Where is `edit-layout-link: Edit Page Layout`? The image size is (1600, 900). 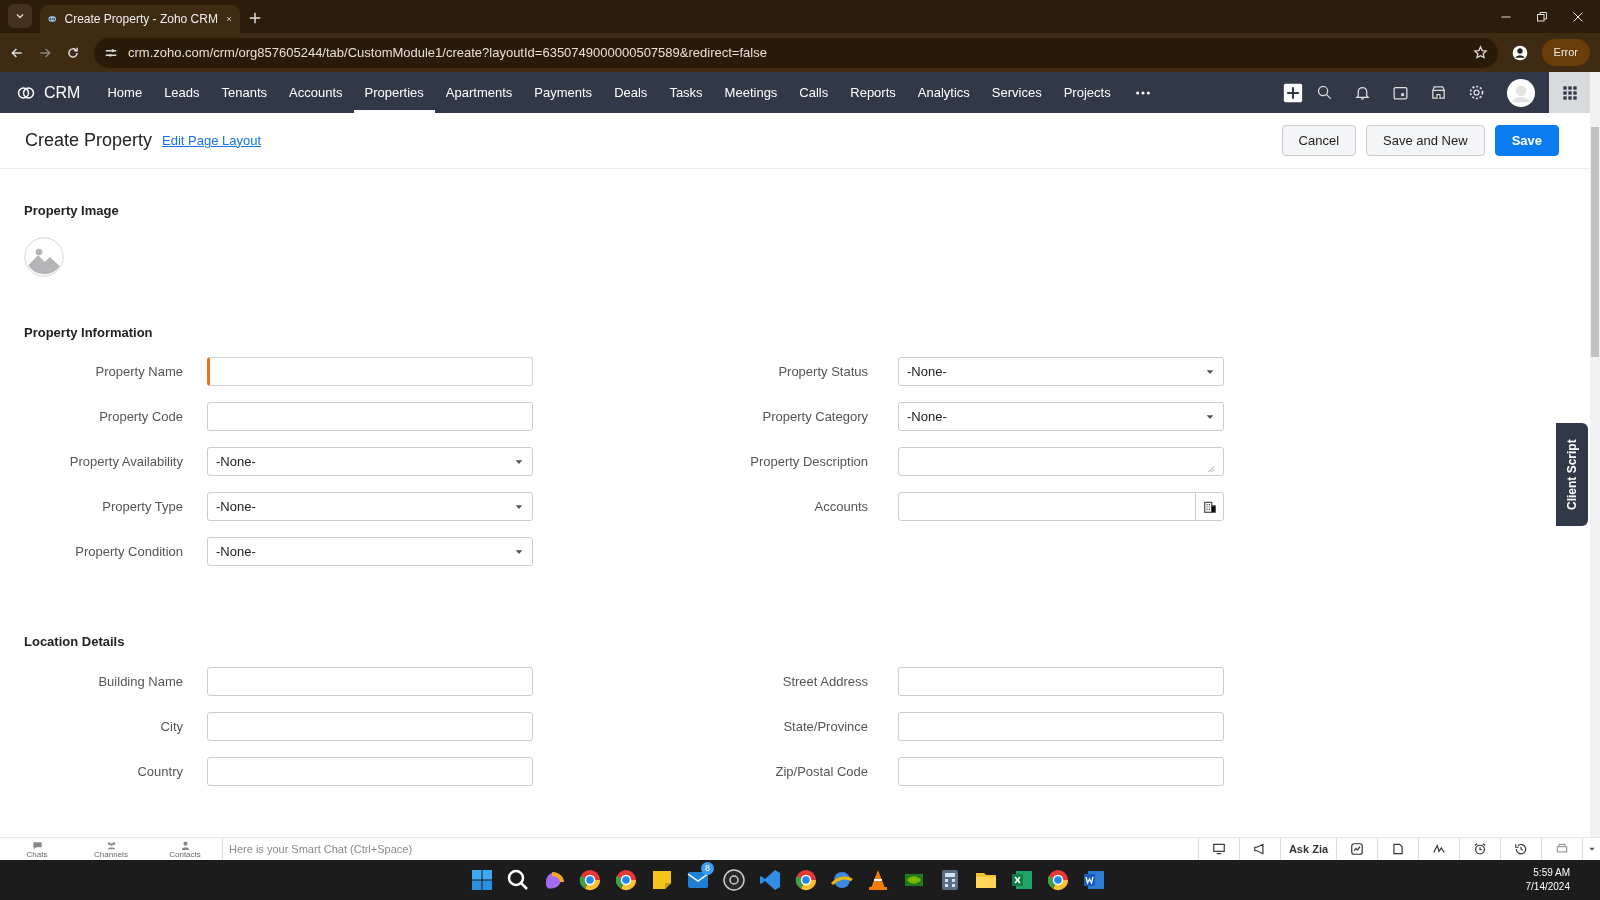
edit-layout-link: Edit Page Layout is located at coordinates (212, 140).